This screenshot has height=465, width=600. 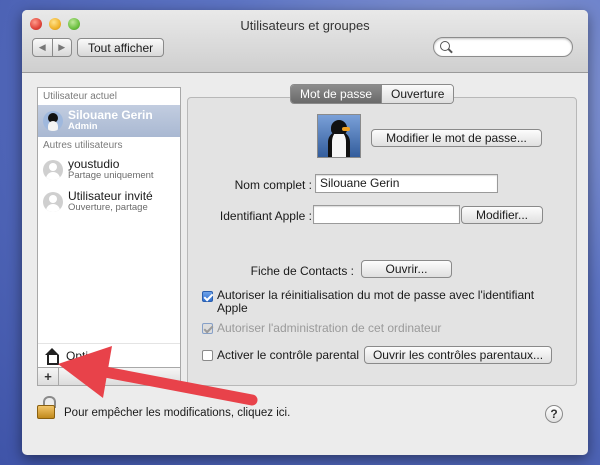 I want to click on other-users-header: Autres utilisateurs, so click(x=83, y=145).